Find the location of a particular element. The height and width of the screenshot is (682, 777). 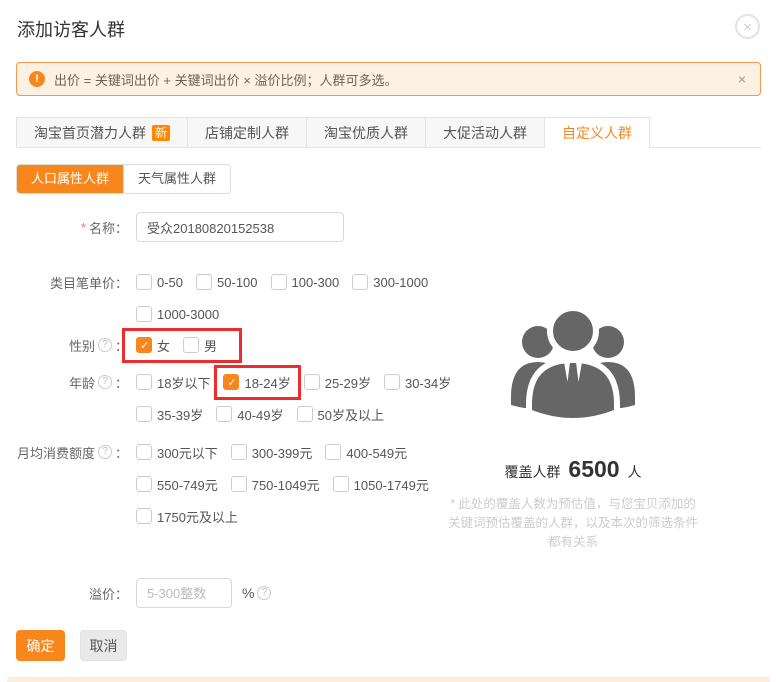

checkbox-option-35-39: 35-39岁 is located at coordinates (169, 414).